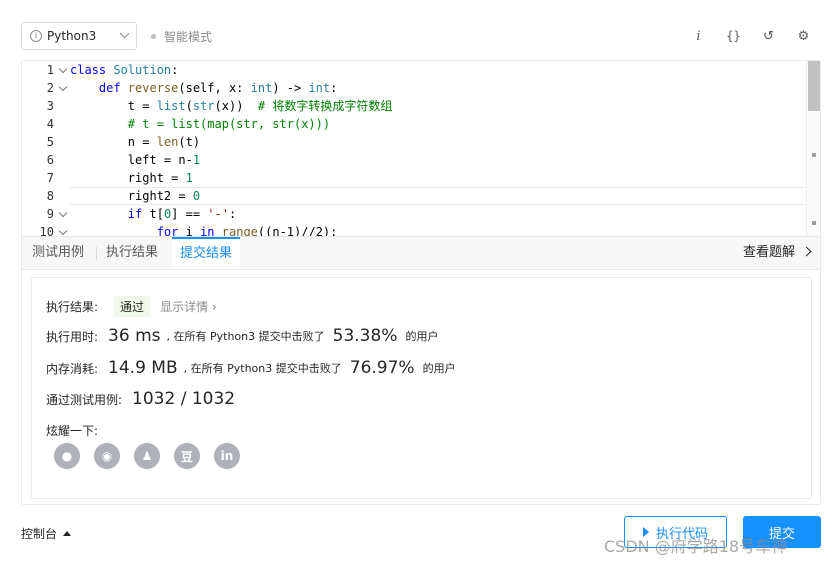  What do you see at coordinates (768, 36) in the screenshot?
I see `reset-icon: ↺` at bounding box center [768, 36].